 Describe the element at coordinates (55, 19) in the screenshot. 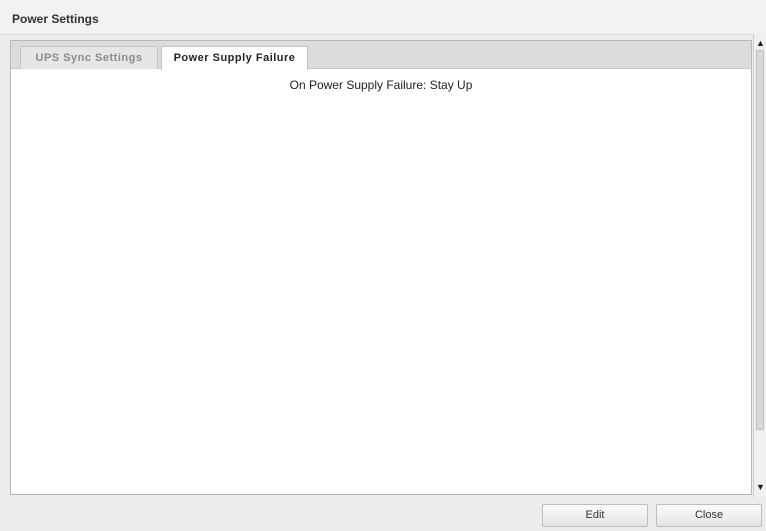

I see `dialog-title: Power Settings` at that location.